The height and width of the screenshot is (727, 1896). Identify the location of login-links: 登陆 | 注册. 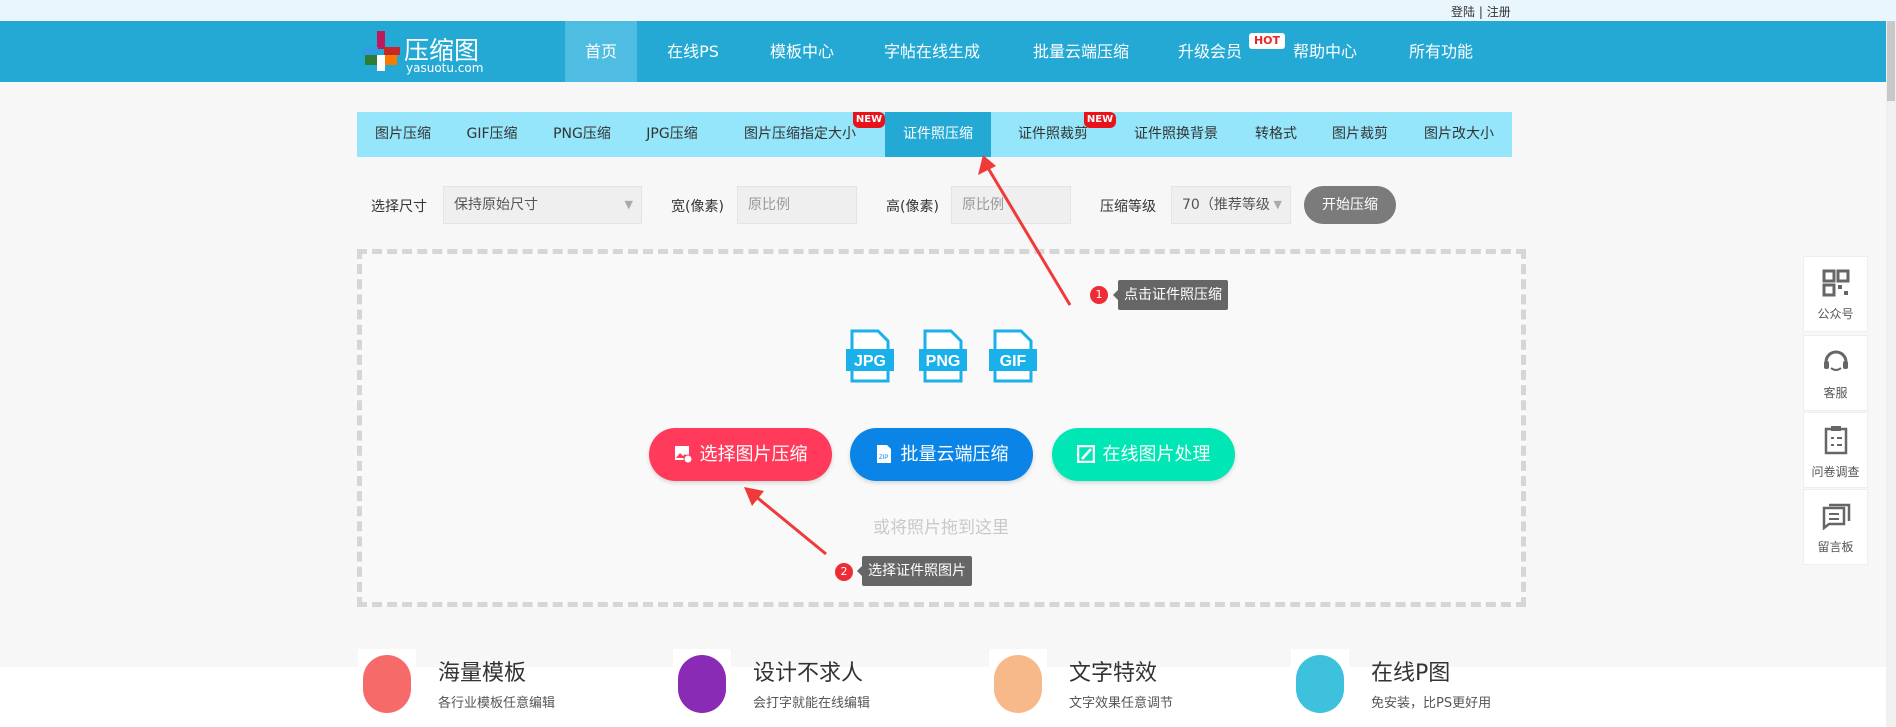
(1481, 11).